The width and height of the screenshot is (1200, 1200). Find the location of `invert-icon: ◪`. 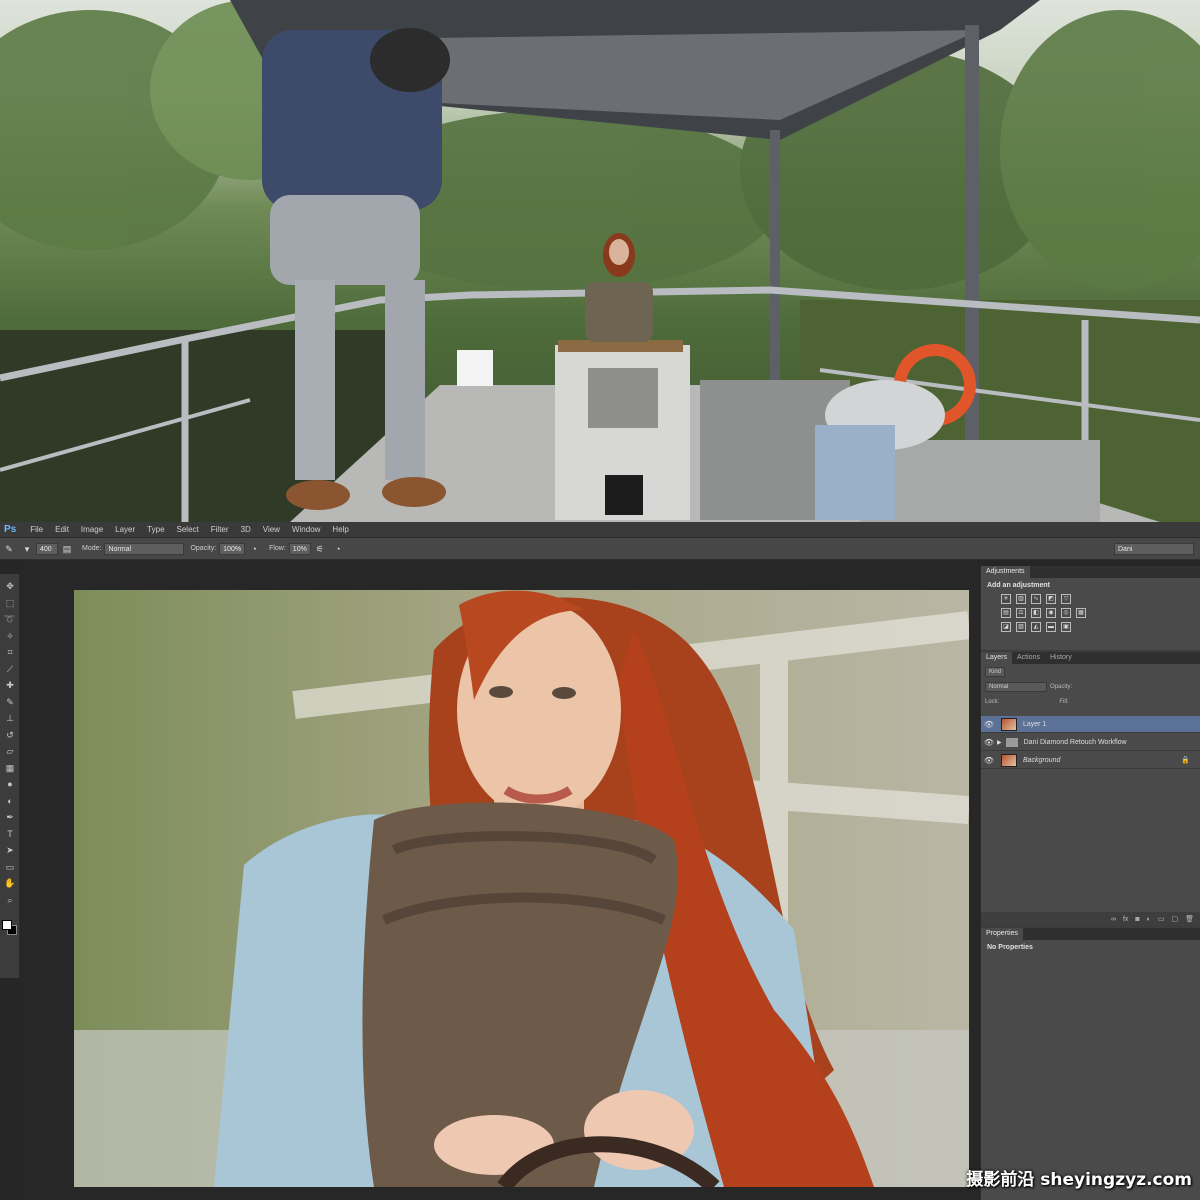

invert-icon: ◪ is located at coordinates (1006, 627).